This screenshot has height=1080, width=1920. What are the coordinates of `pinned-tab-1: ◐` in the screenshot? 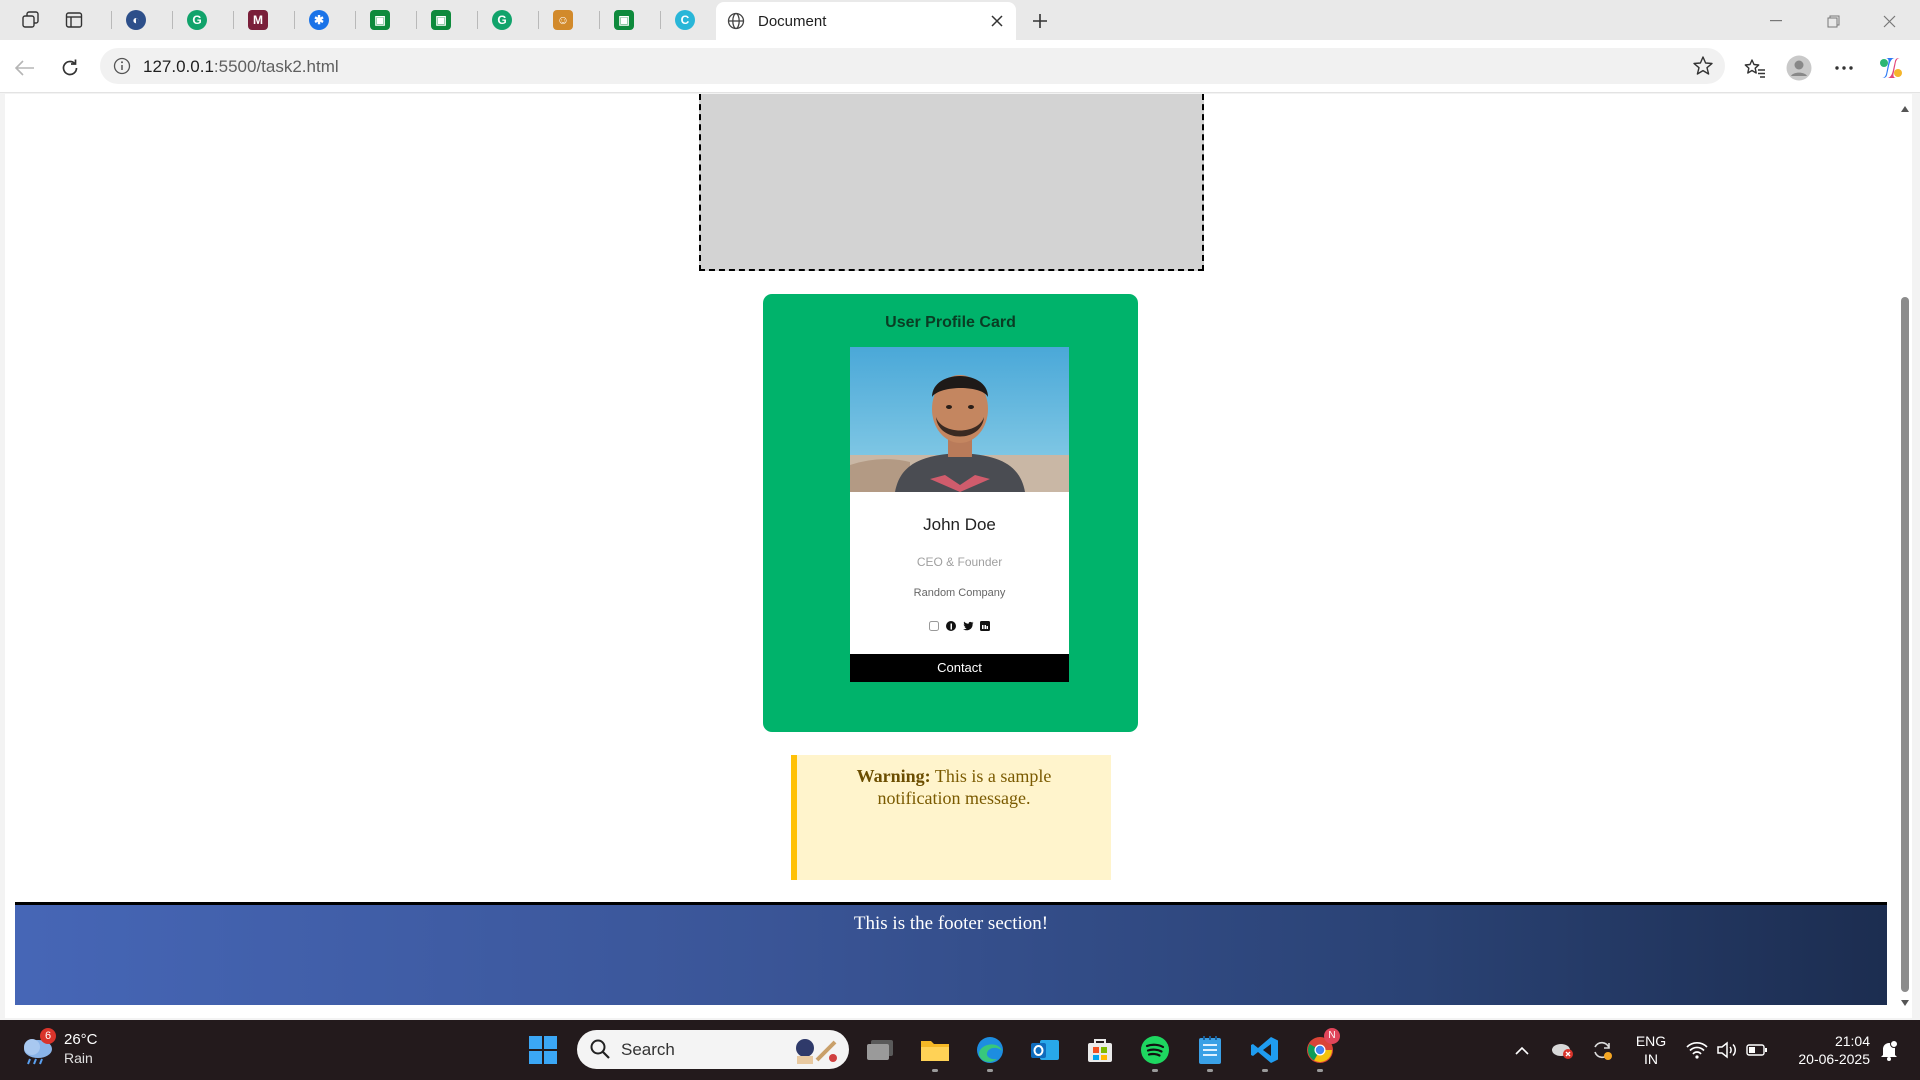 It's located at (136, 20).